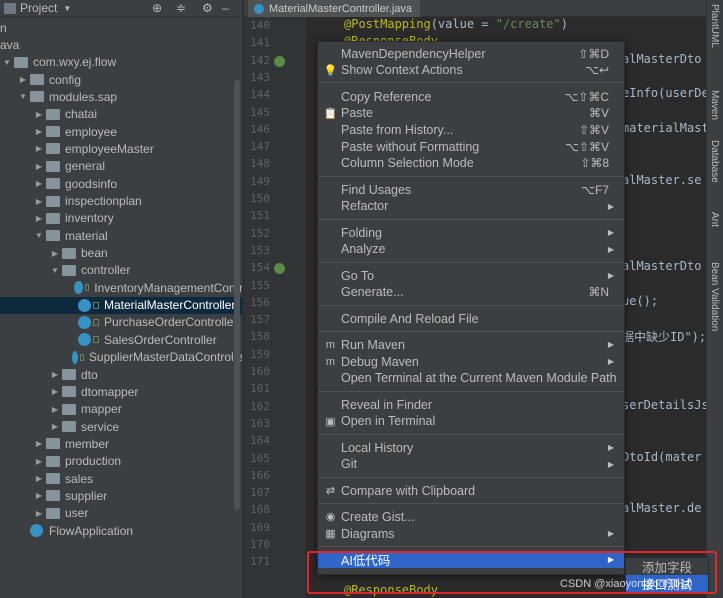 This screenshot has height=598, width=723. What do you see at coordinates (714, 296) in the screenshot?
I see `tool-tab-bean-validation: Bean Validation` at bounding box center [714, 296].